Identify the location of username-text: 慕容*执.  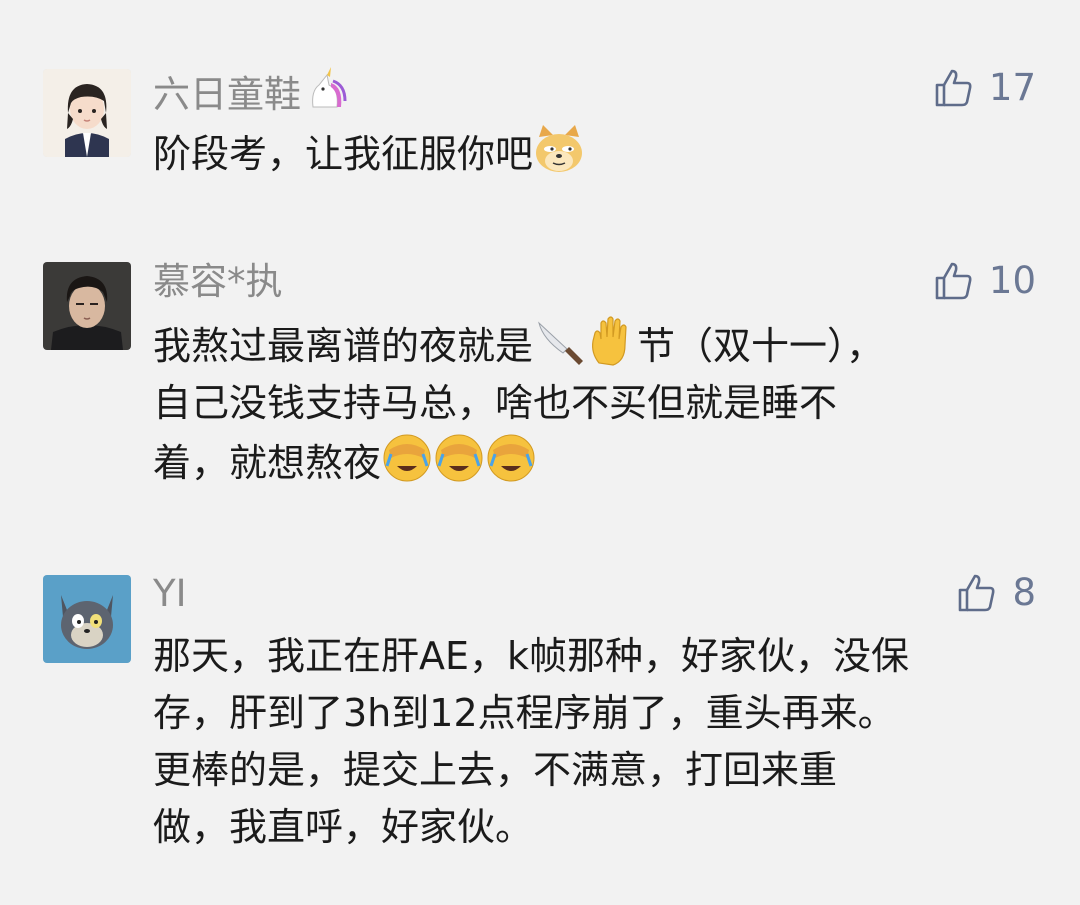
(218, 281).